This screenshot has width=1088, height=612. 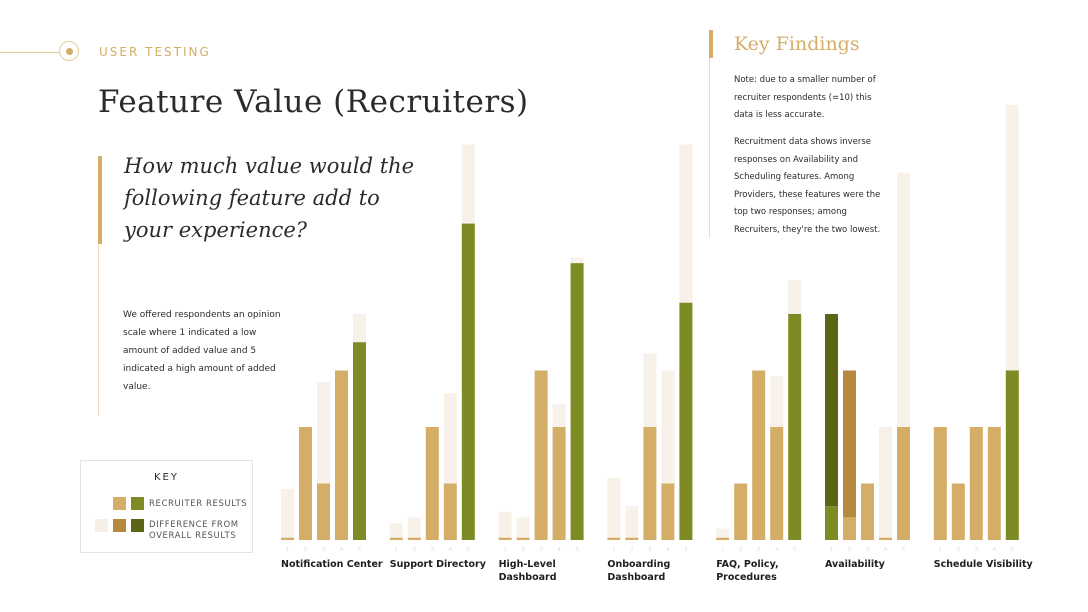 What do you see at coordinates (983, 564) in the screenshot?
I see `category-label: Schedule Visibility` at bounding box center [983, 564].